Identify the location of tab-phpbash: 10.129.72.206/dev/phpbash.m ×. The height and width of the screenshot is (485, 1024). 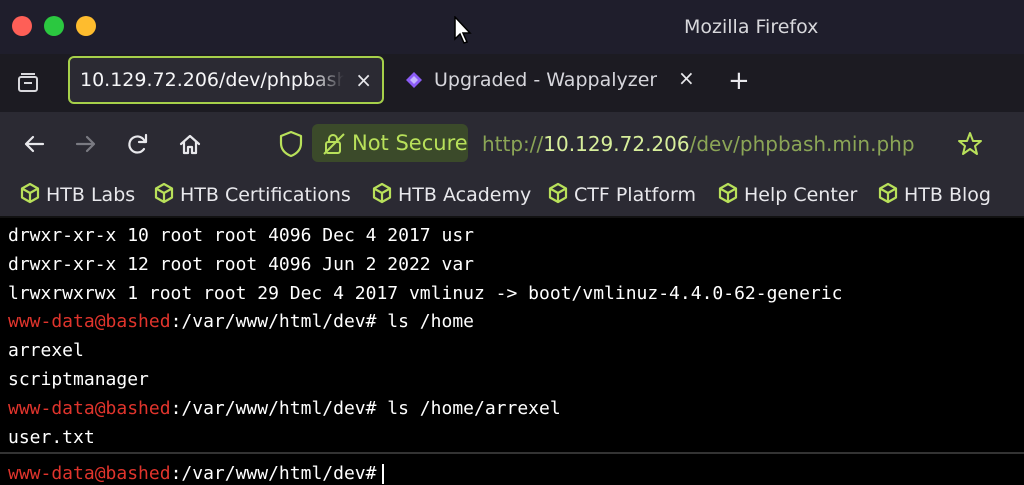
(226, 80).